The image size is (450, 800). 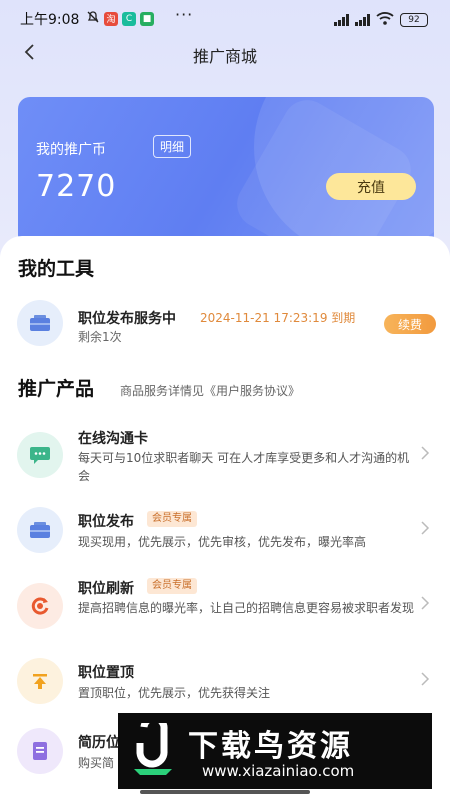 What do you see at coordinates (225, 18) in the screenshot?
I see `status-bar: 上午9:08 淘 C ■ ··· 92` at bounding box center [225, 18].